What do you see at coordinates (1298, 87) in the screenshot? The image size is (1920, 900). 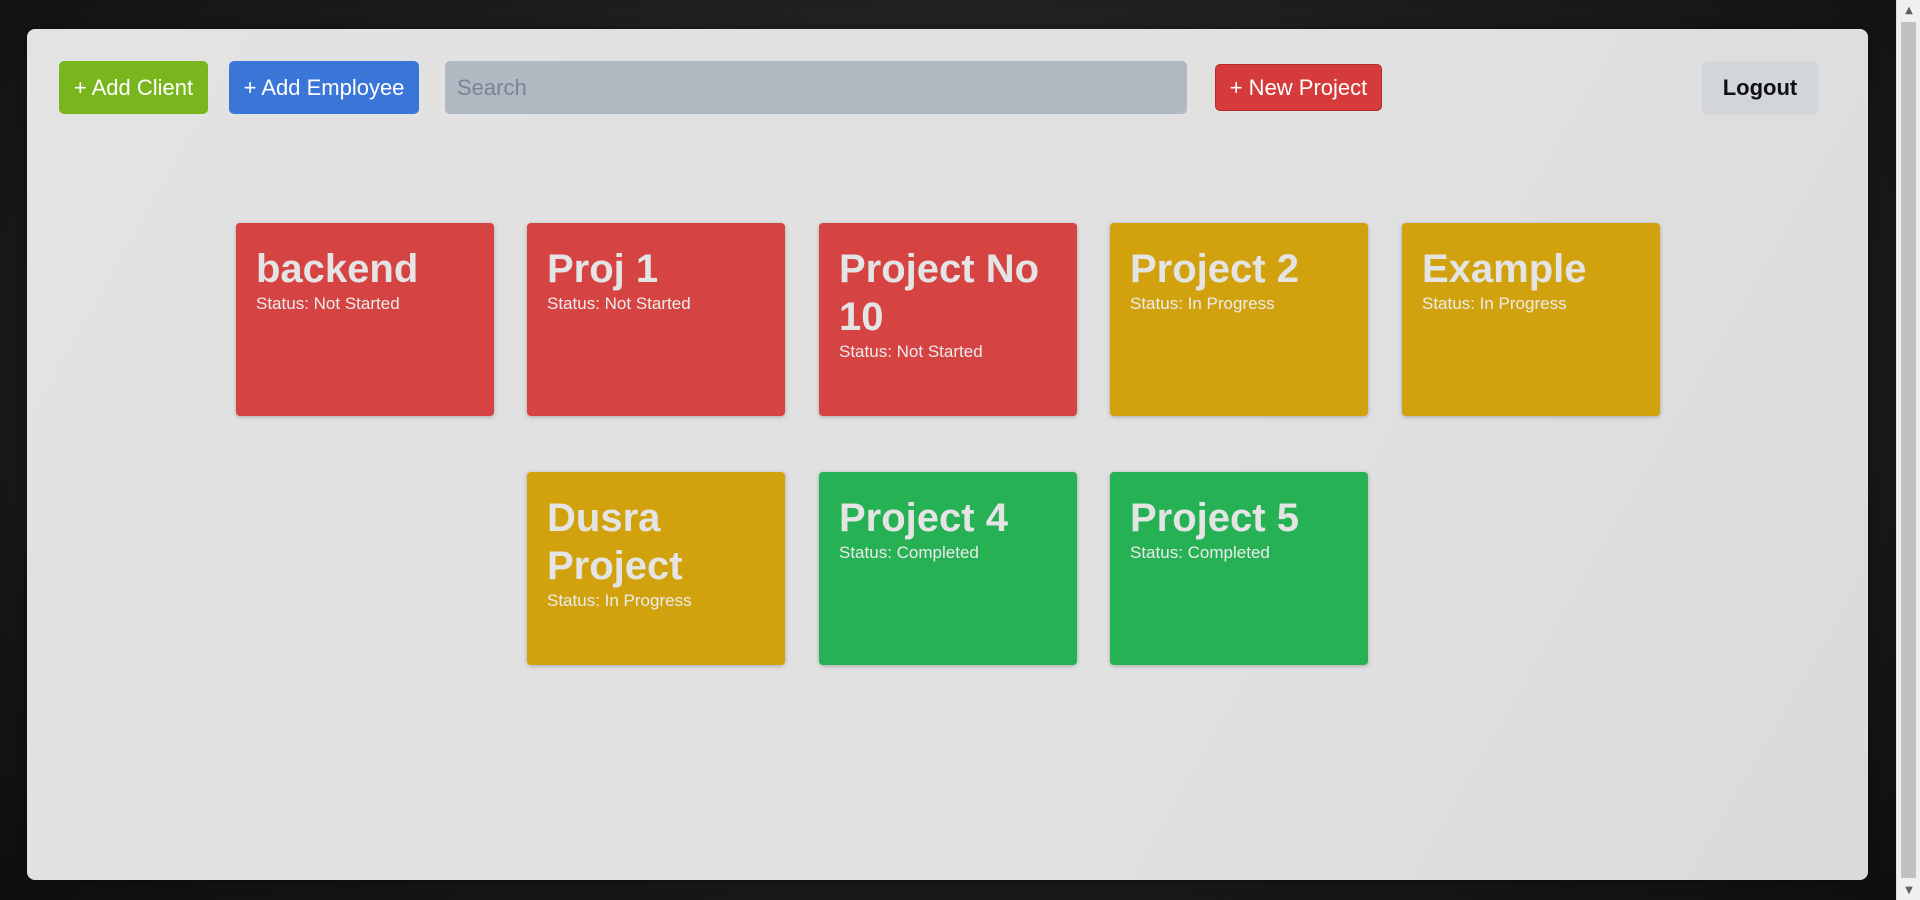 I see `new-project-button: + New Project` at bounding box center [1298, 87].